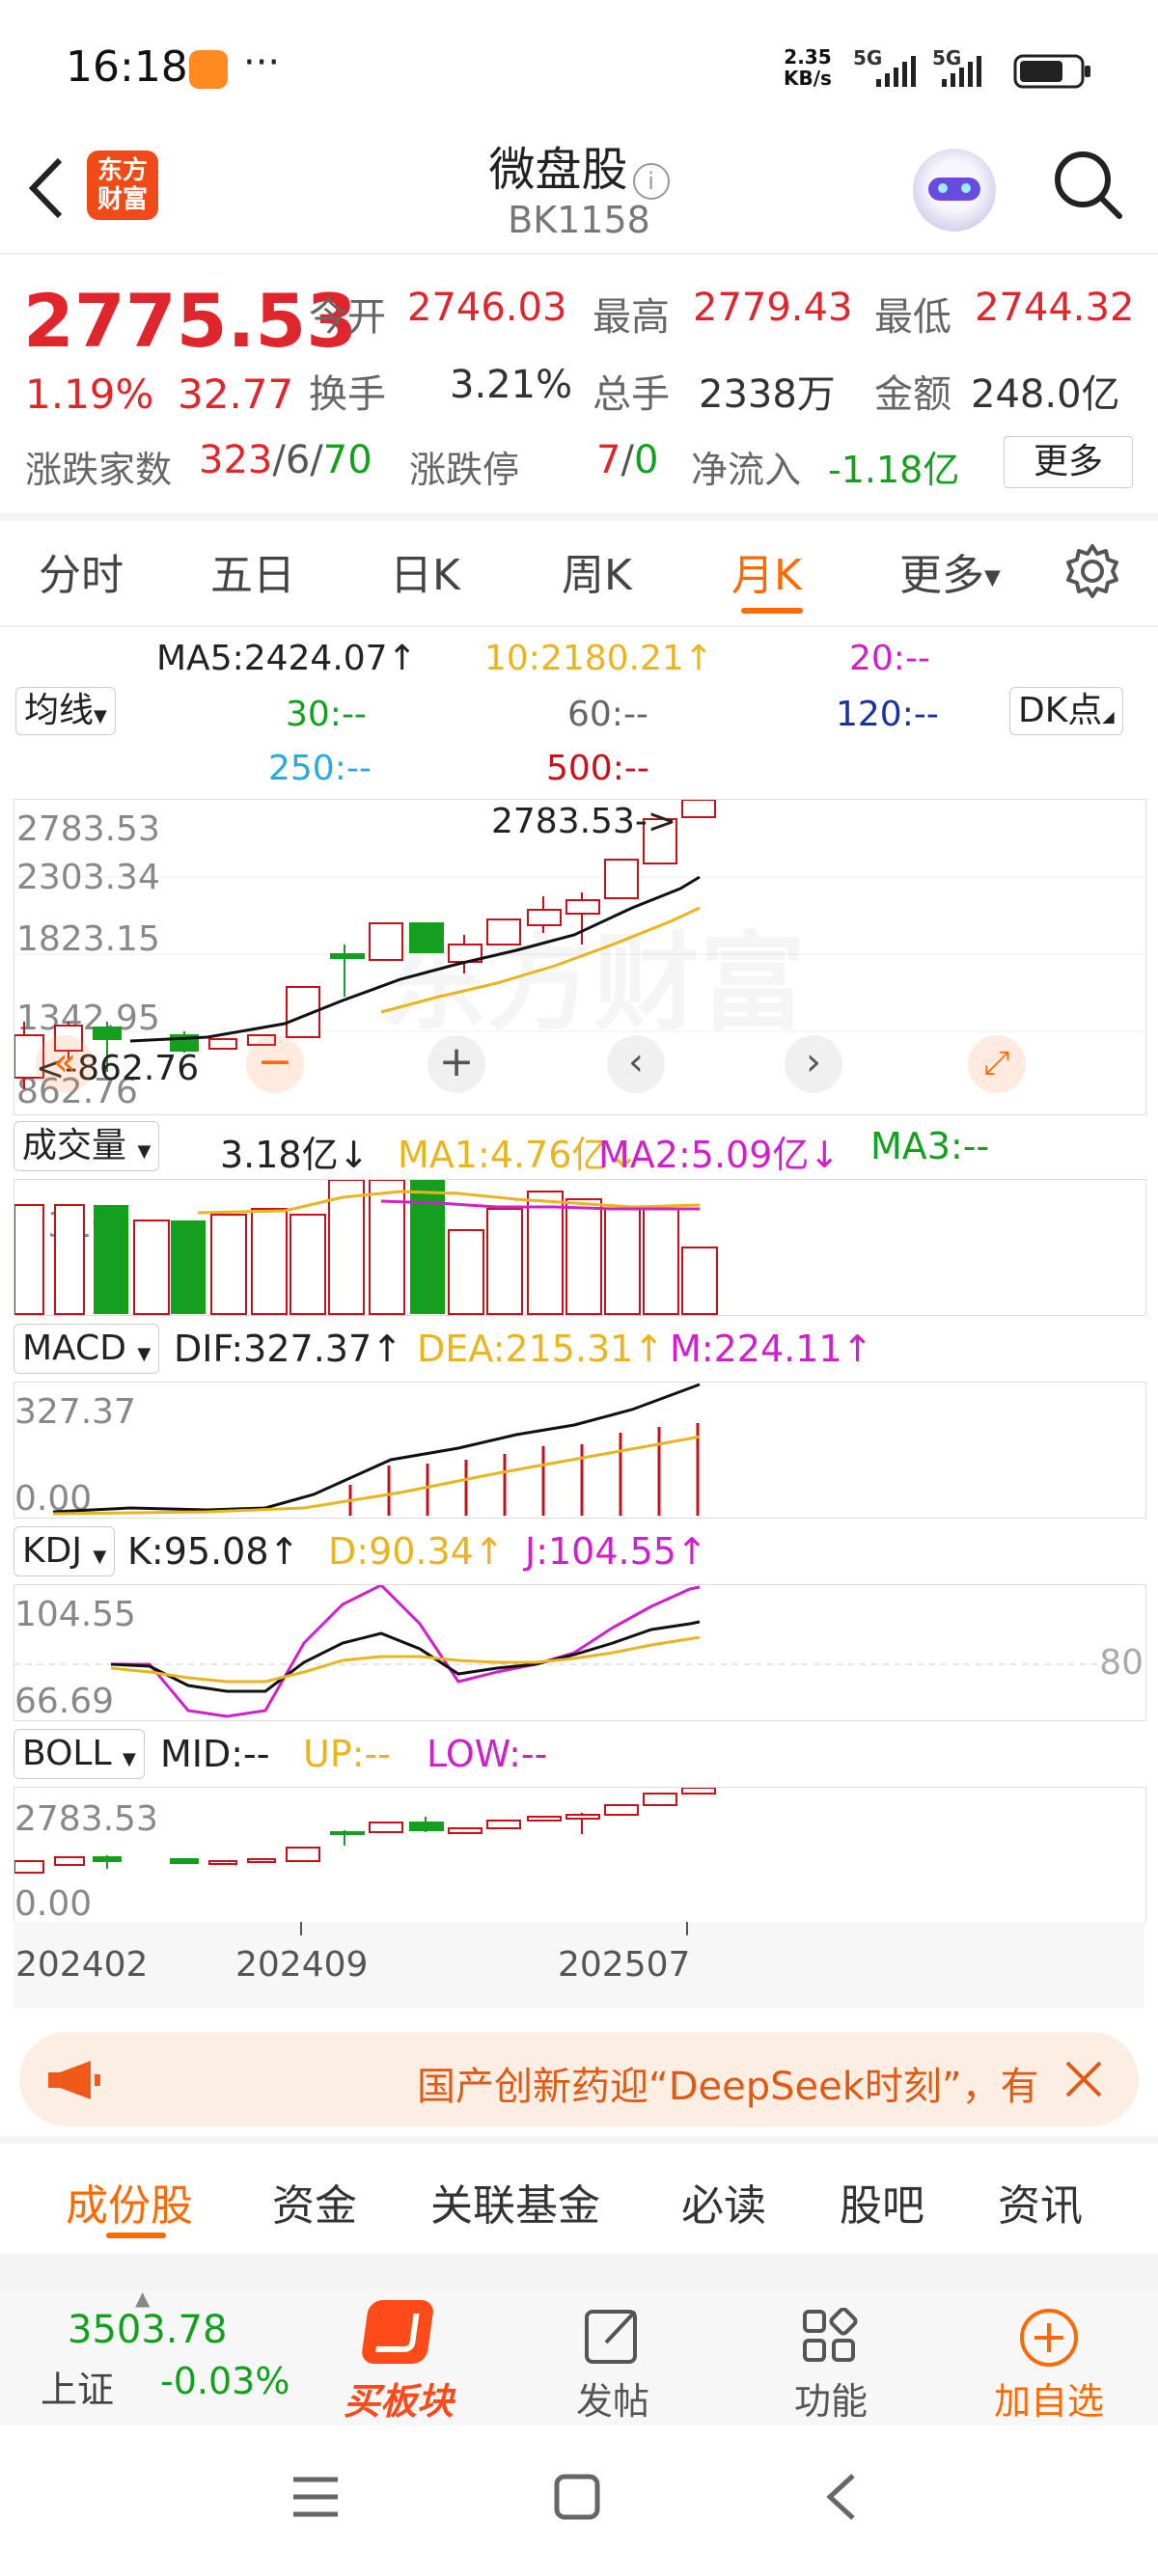 This screenshot has height=2576, width=1158. I want to click on collapse-left-button: «, so click(65, 1064).